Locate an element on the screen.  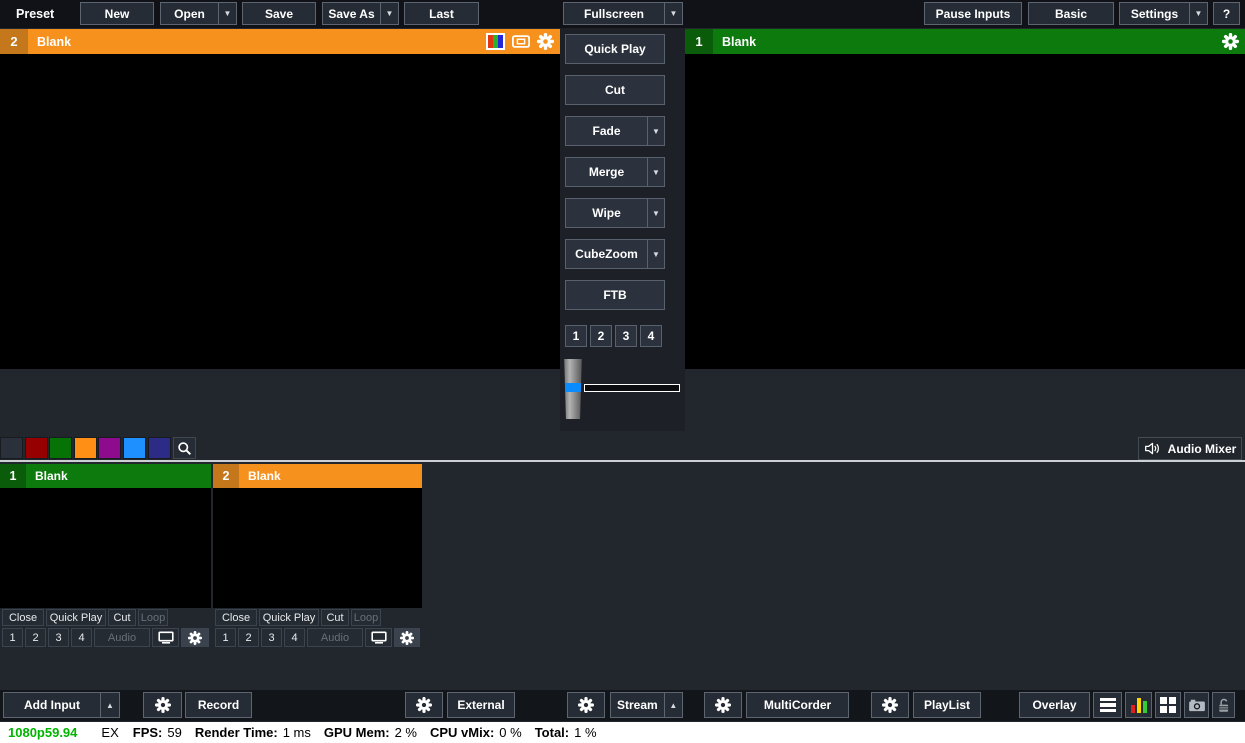
overlay-4-button: 4 is located at coordinates (651, 336).